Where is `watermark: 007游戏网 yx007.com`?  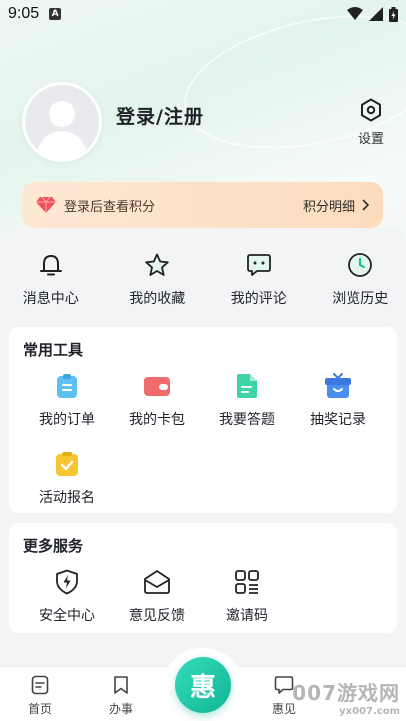
watermark: 007游戏网 yx007.com is located at coordinates (346, 697).